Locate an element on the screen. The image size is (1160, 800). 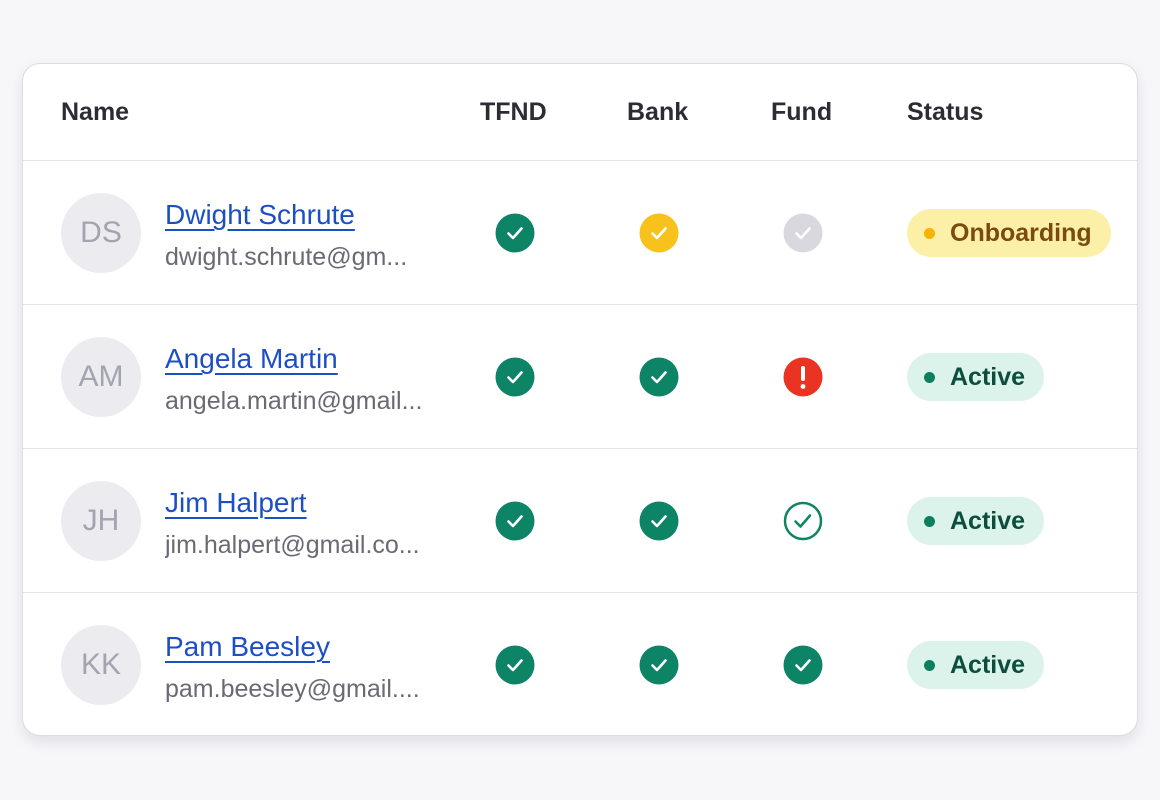
fund-check-circle-filled-icon is located at coordinates (803, 665).